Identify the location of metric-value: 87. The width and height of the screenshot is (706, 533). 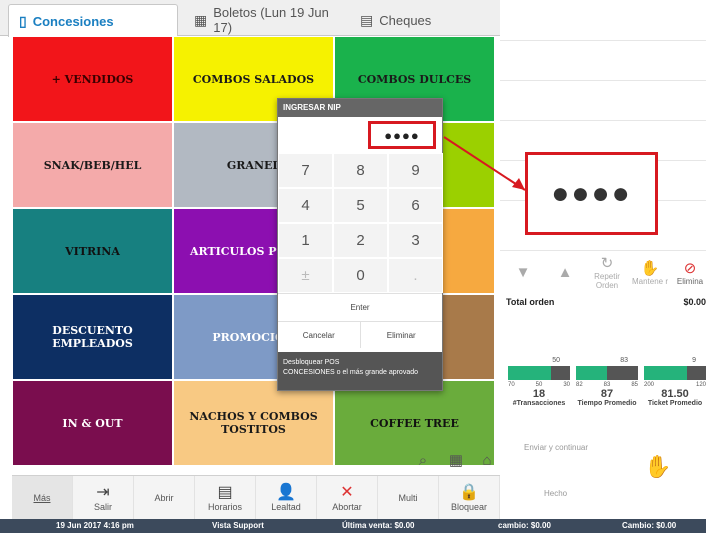
(607, 394).